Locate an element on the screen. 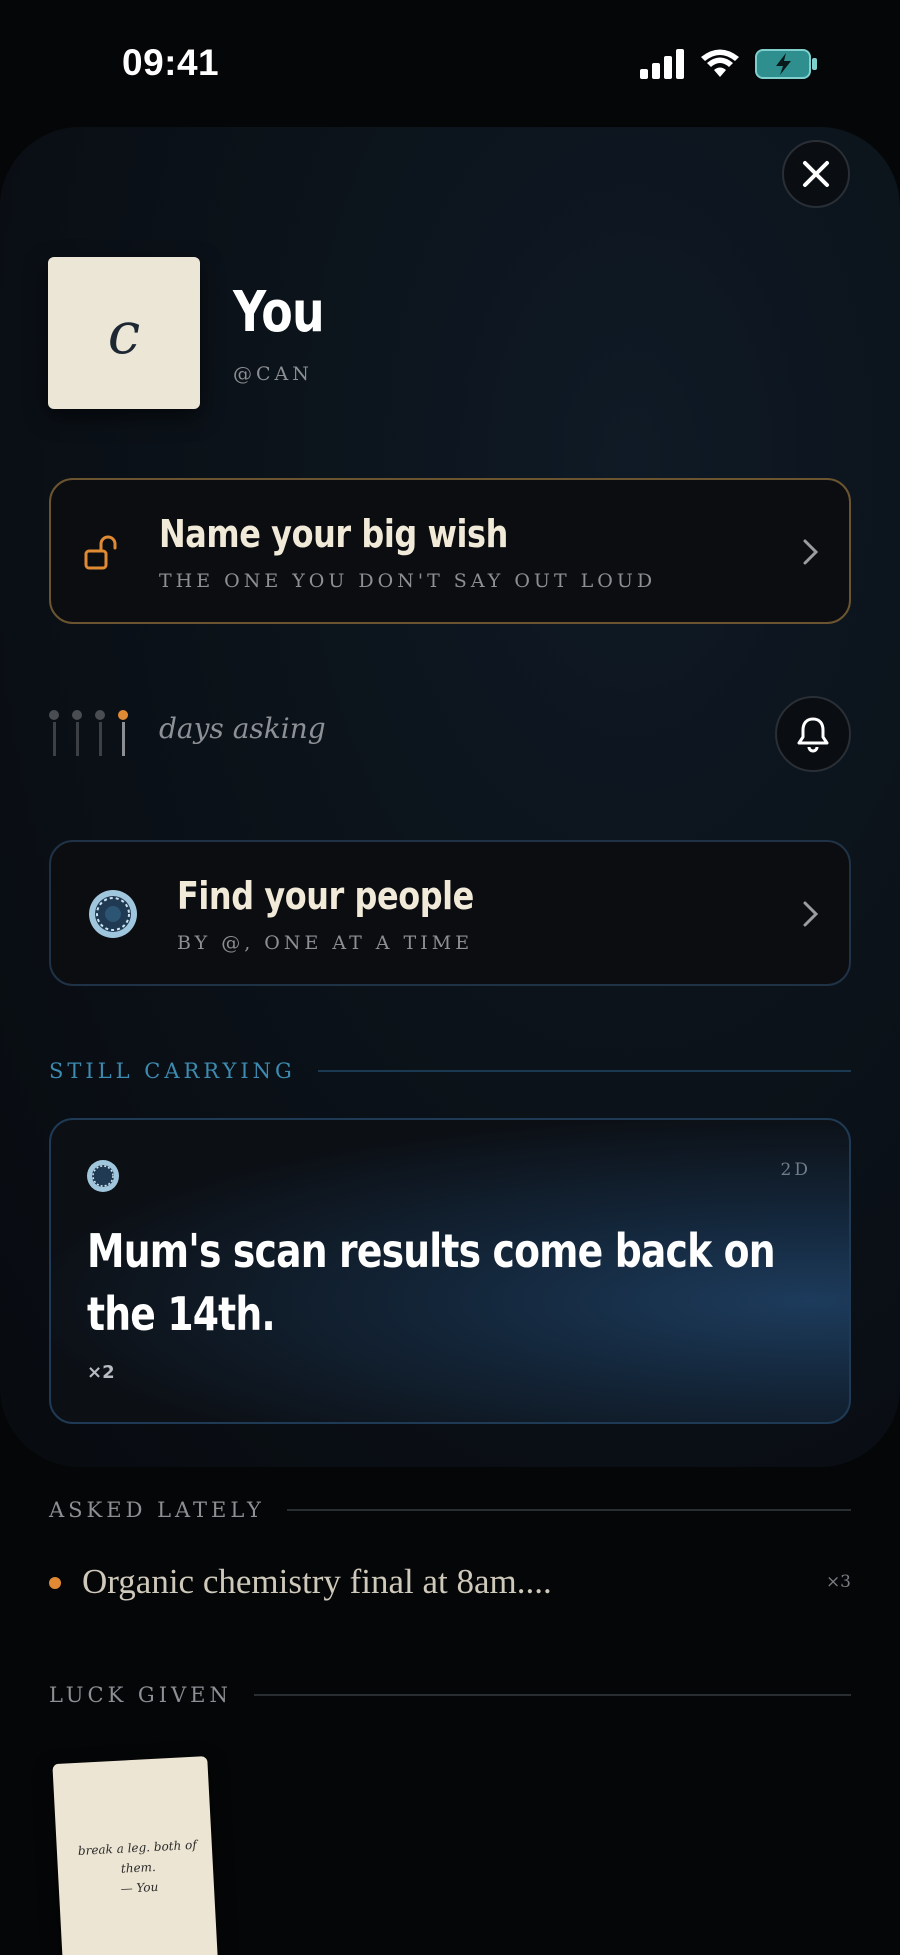 This screenshot has height=1955, width=900. luck-given-label: LUCK GIVEN is located at coordinates (140, 1695).